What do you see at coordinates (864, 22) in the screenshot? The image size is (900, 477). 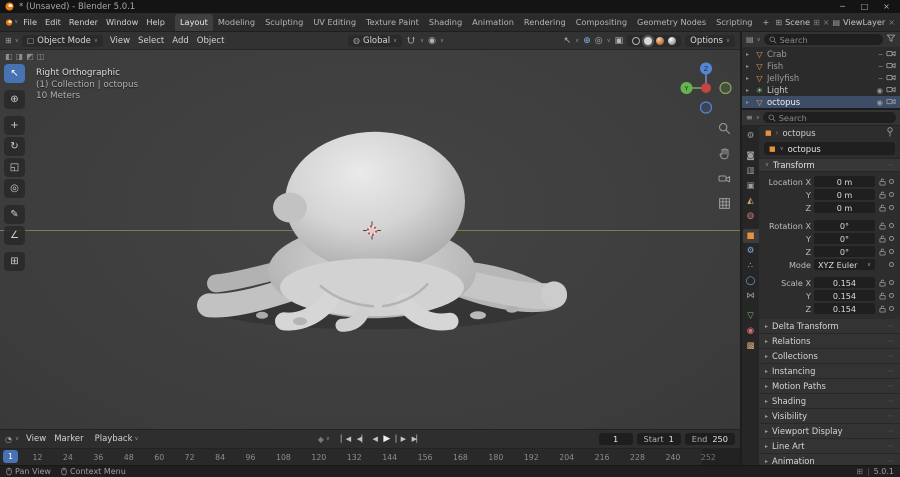 I see `viewlayer-selector: ViewLayer` at bounding box center [864, 22].